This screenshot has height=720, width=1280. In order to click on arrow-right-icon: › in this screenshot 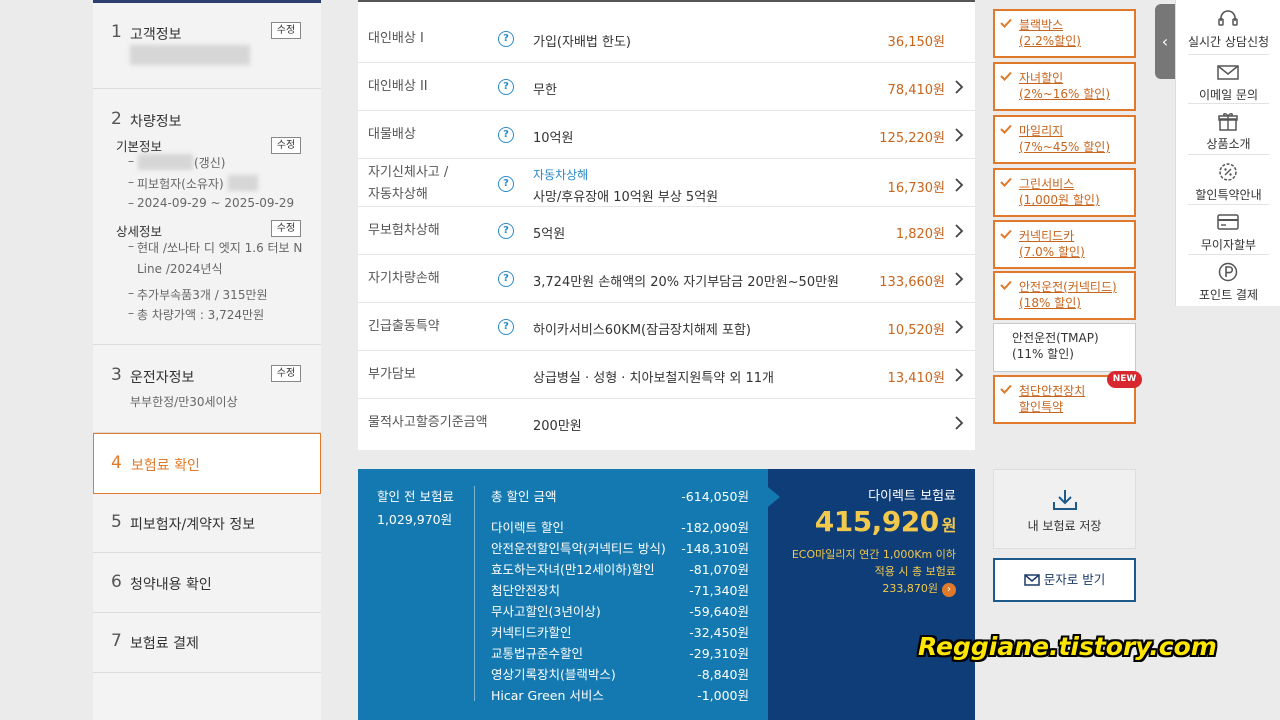, I will do `click(949, 590)`.